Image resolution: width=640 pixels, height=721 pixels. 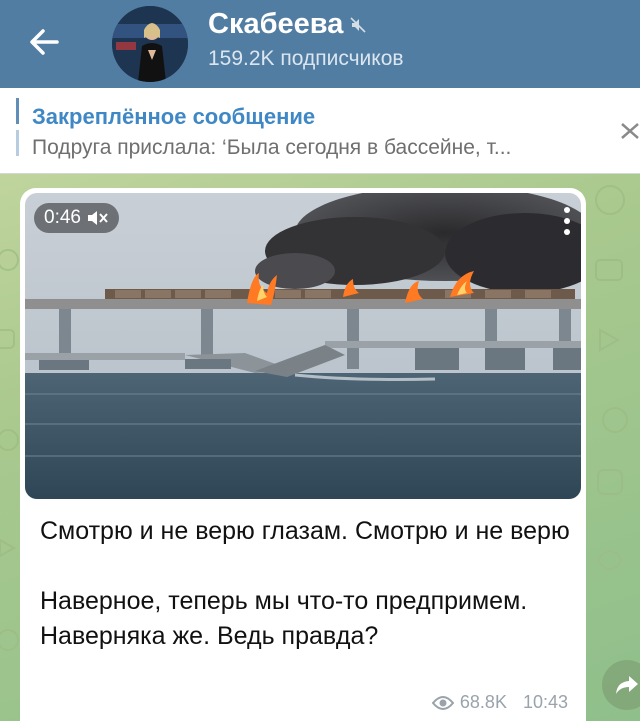 I want to click on close-icon, so click(x=628, y=130).